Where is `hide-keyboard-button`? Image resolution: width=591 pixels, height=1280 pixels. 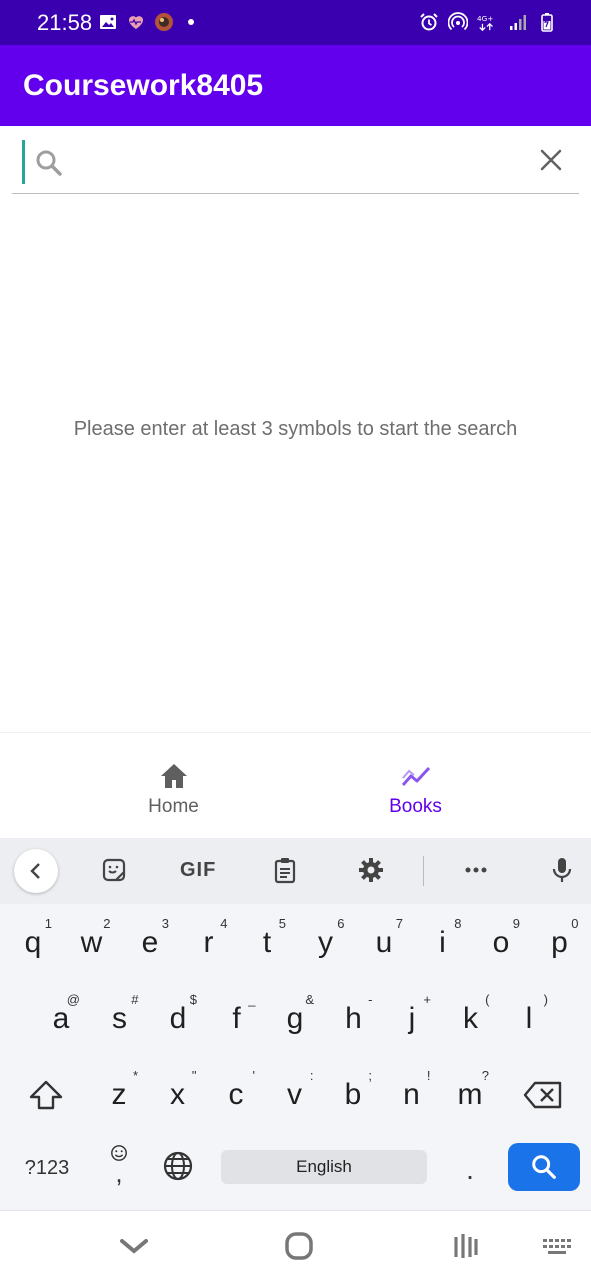
hide-keyboard-button is located at coordinates (134, 1246).